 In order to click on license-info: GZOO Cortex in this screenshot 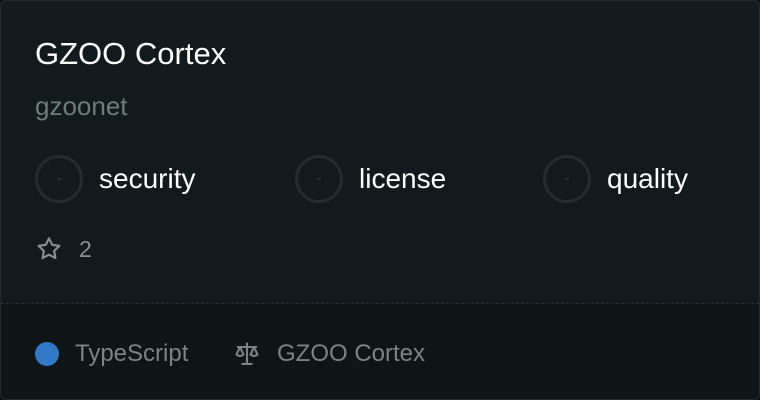, I will do `click(329, 354)`.